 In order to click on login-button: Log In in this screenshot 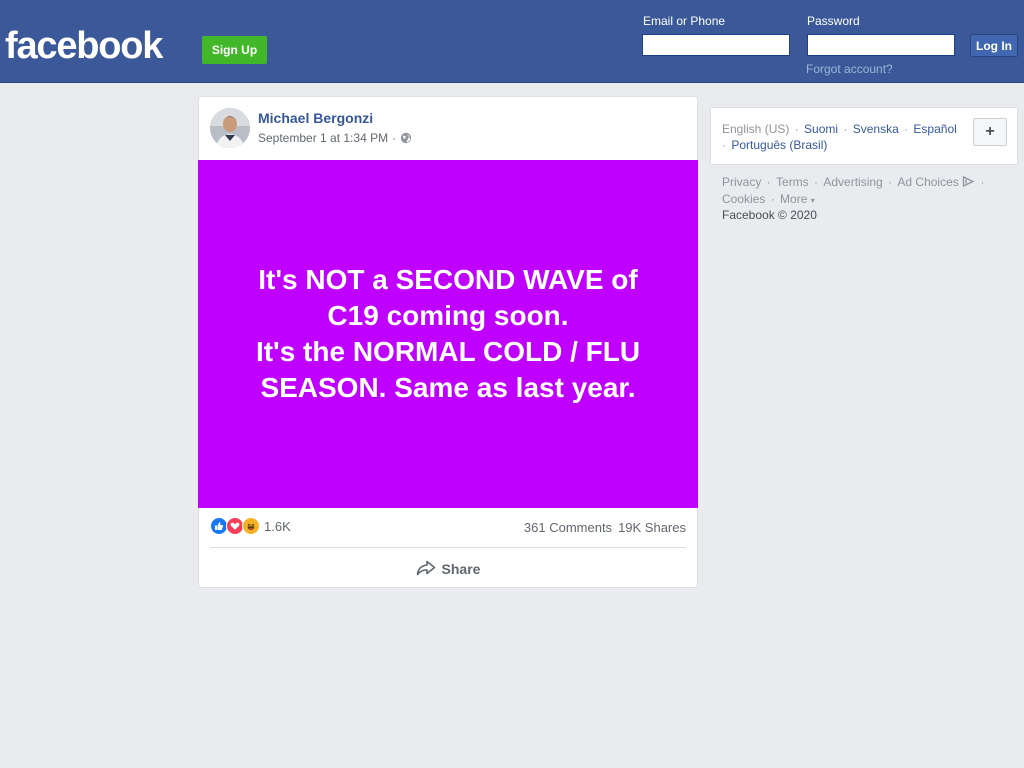, I will do `click(994, 45)`.